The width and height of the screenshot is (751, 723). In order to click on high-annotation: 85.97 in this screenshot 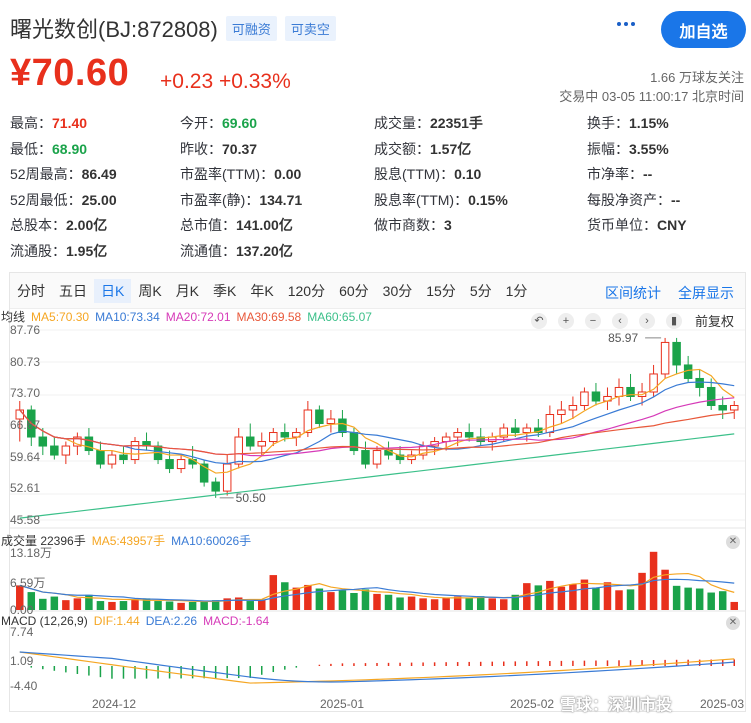, I will do `click(623, 338)`.